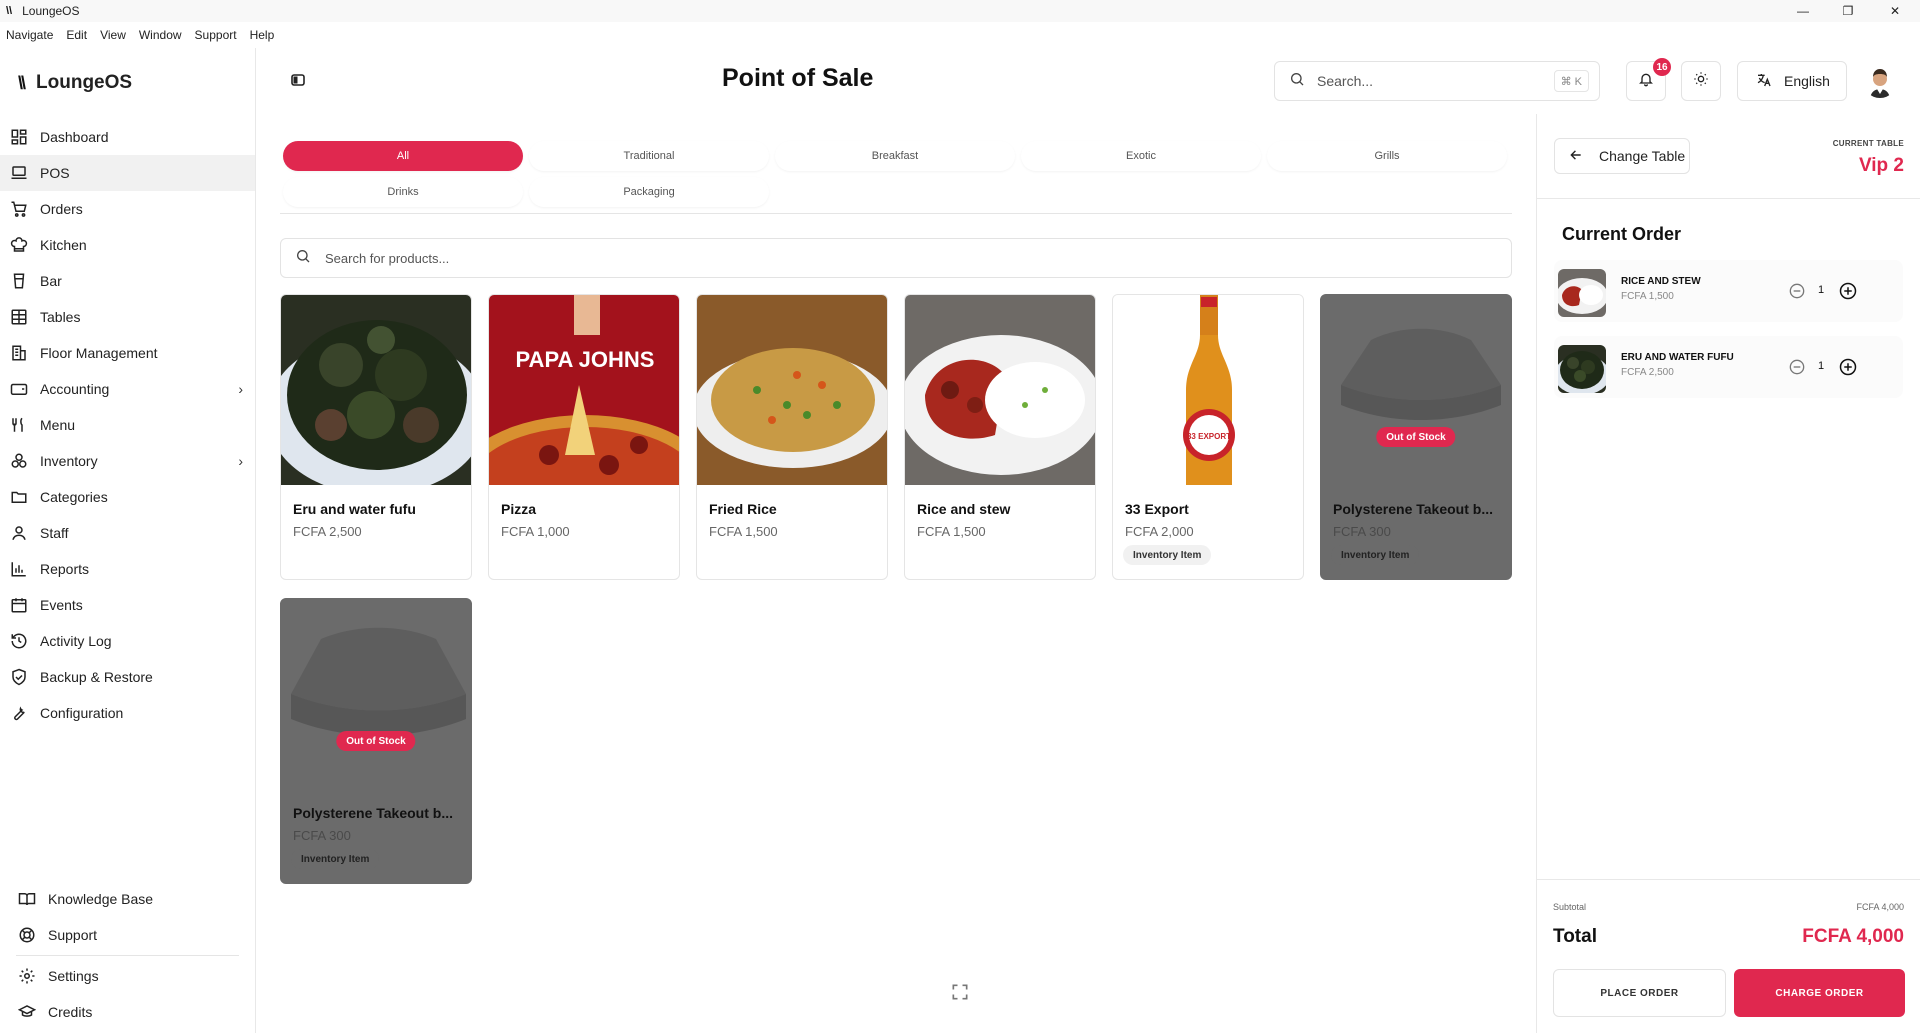 Image resolution: width=1920 pixels, height=1033 pixels. I want to click on sidebar-item-pos: POS, so click(127, 173).